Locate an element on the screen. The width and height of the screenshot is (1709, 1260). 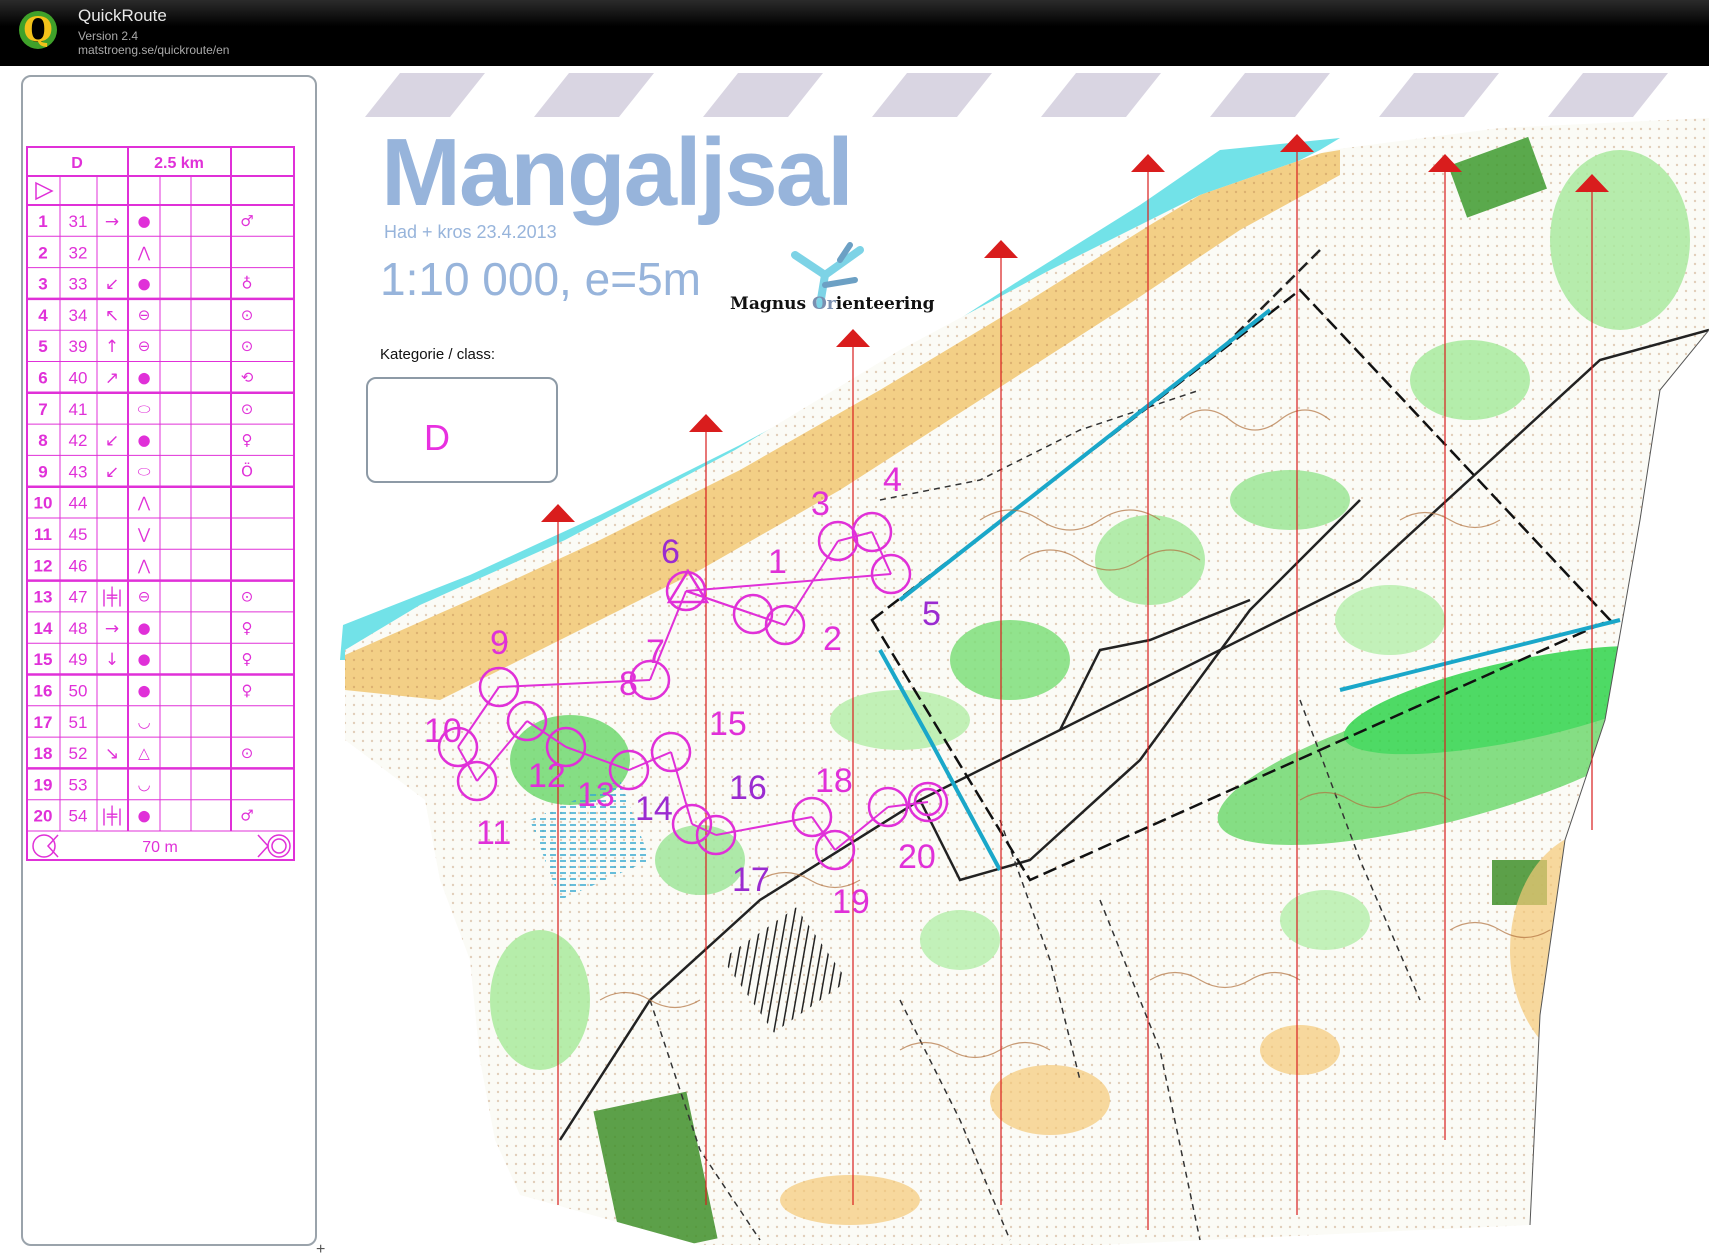
row-direction: ↑ is located at coordinates (112, 347).